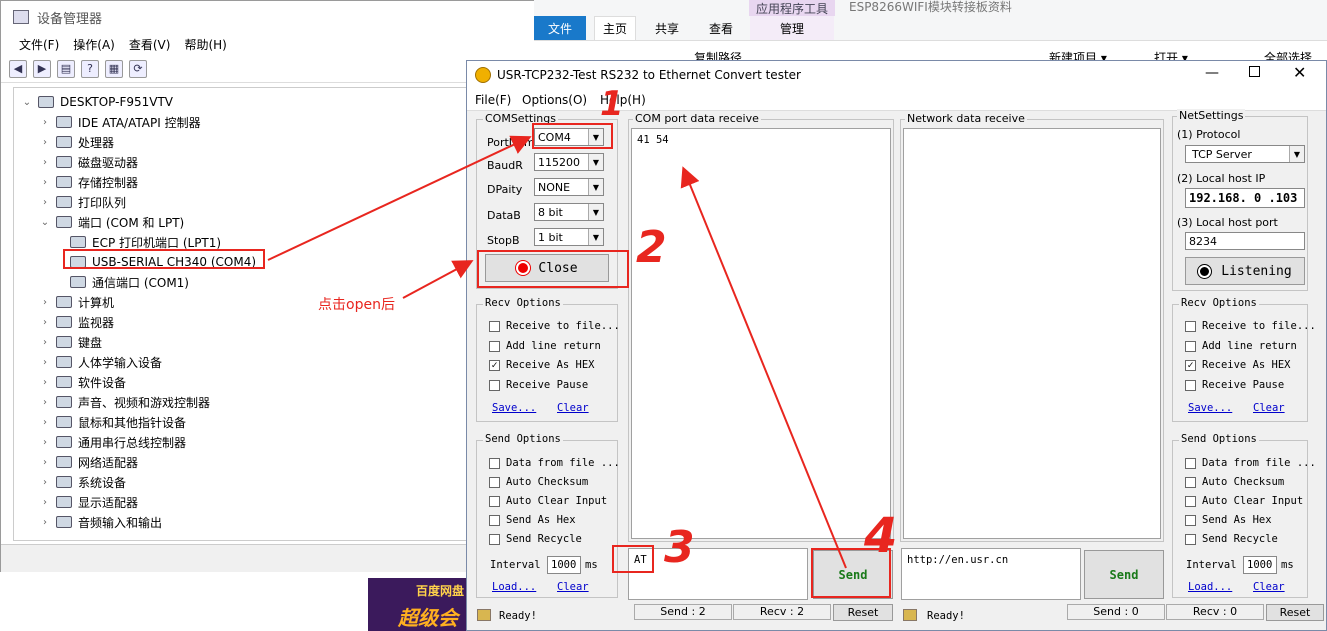  I want to click on arrow-to-portnum, so click(399, 198).